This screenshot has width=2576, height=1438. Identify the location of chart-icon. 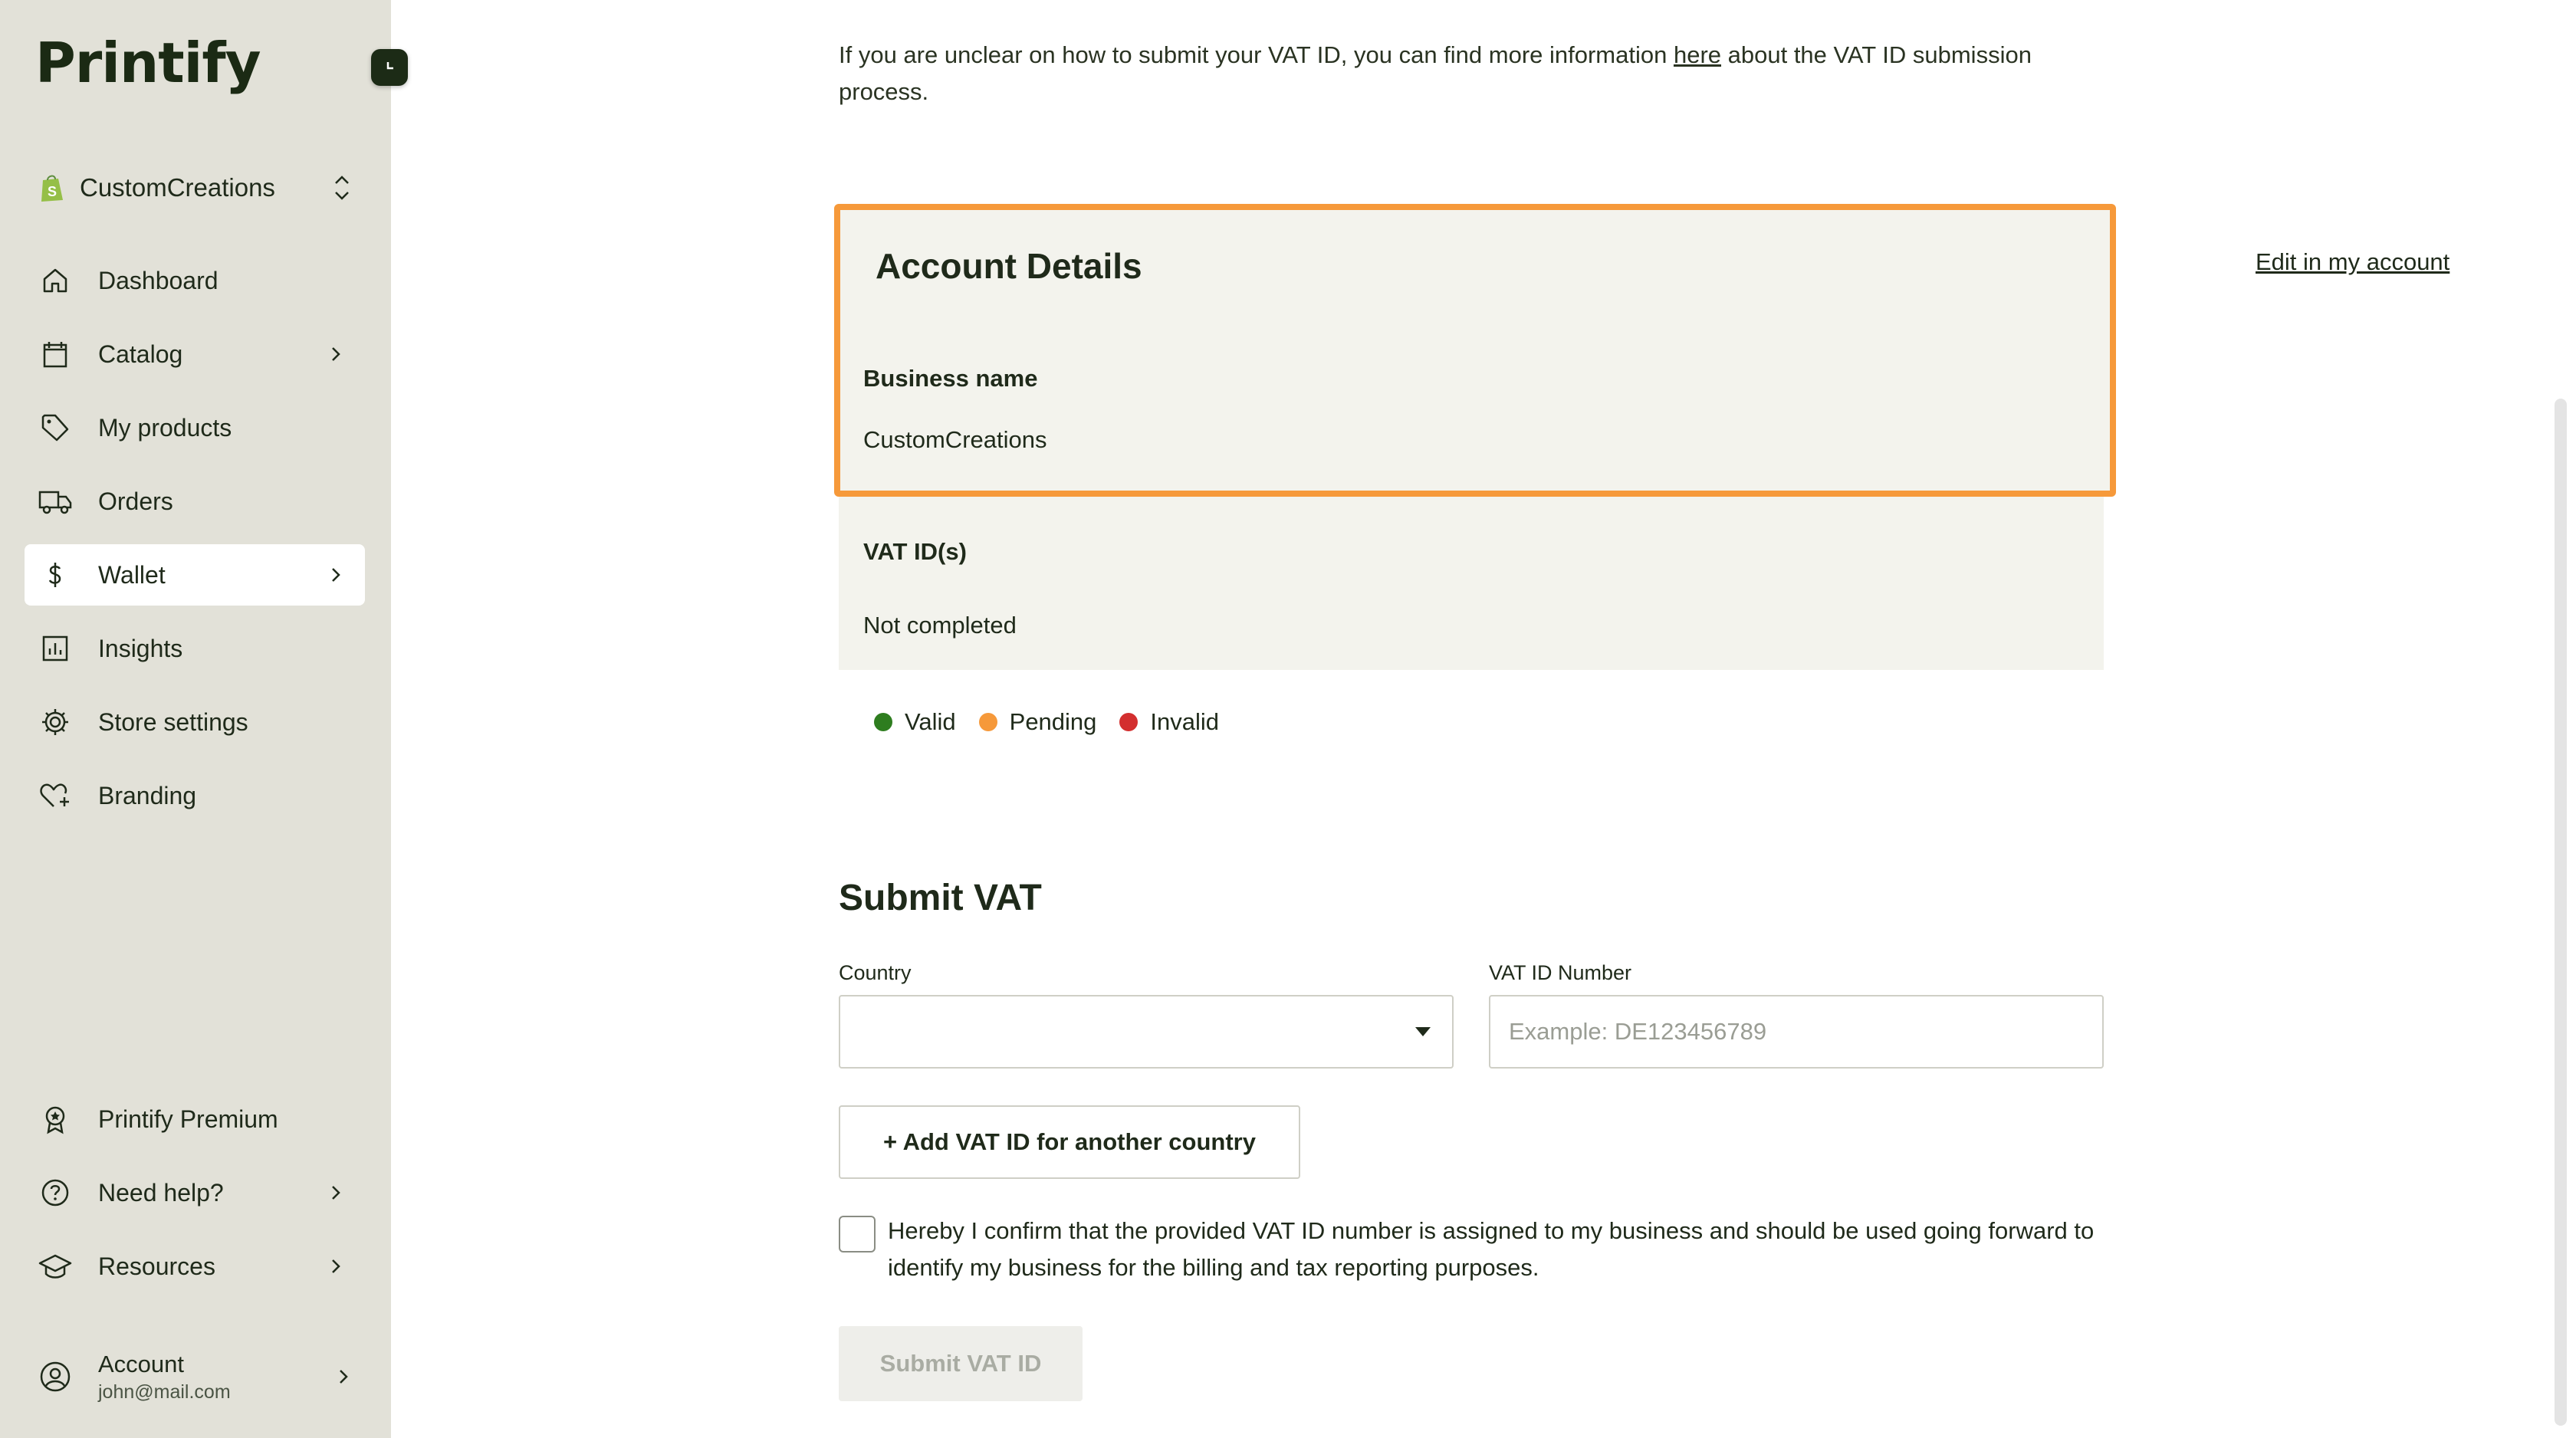
(55, 648).